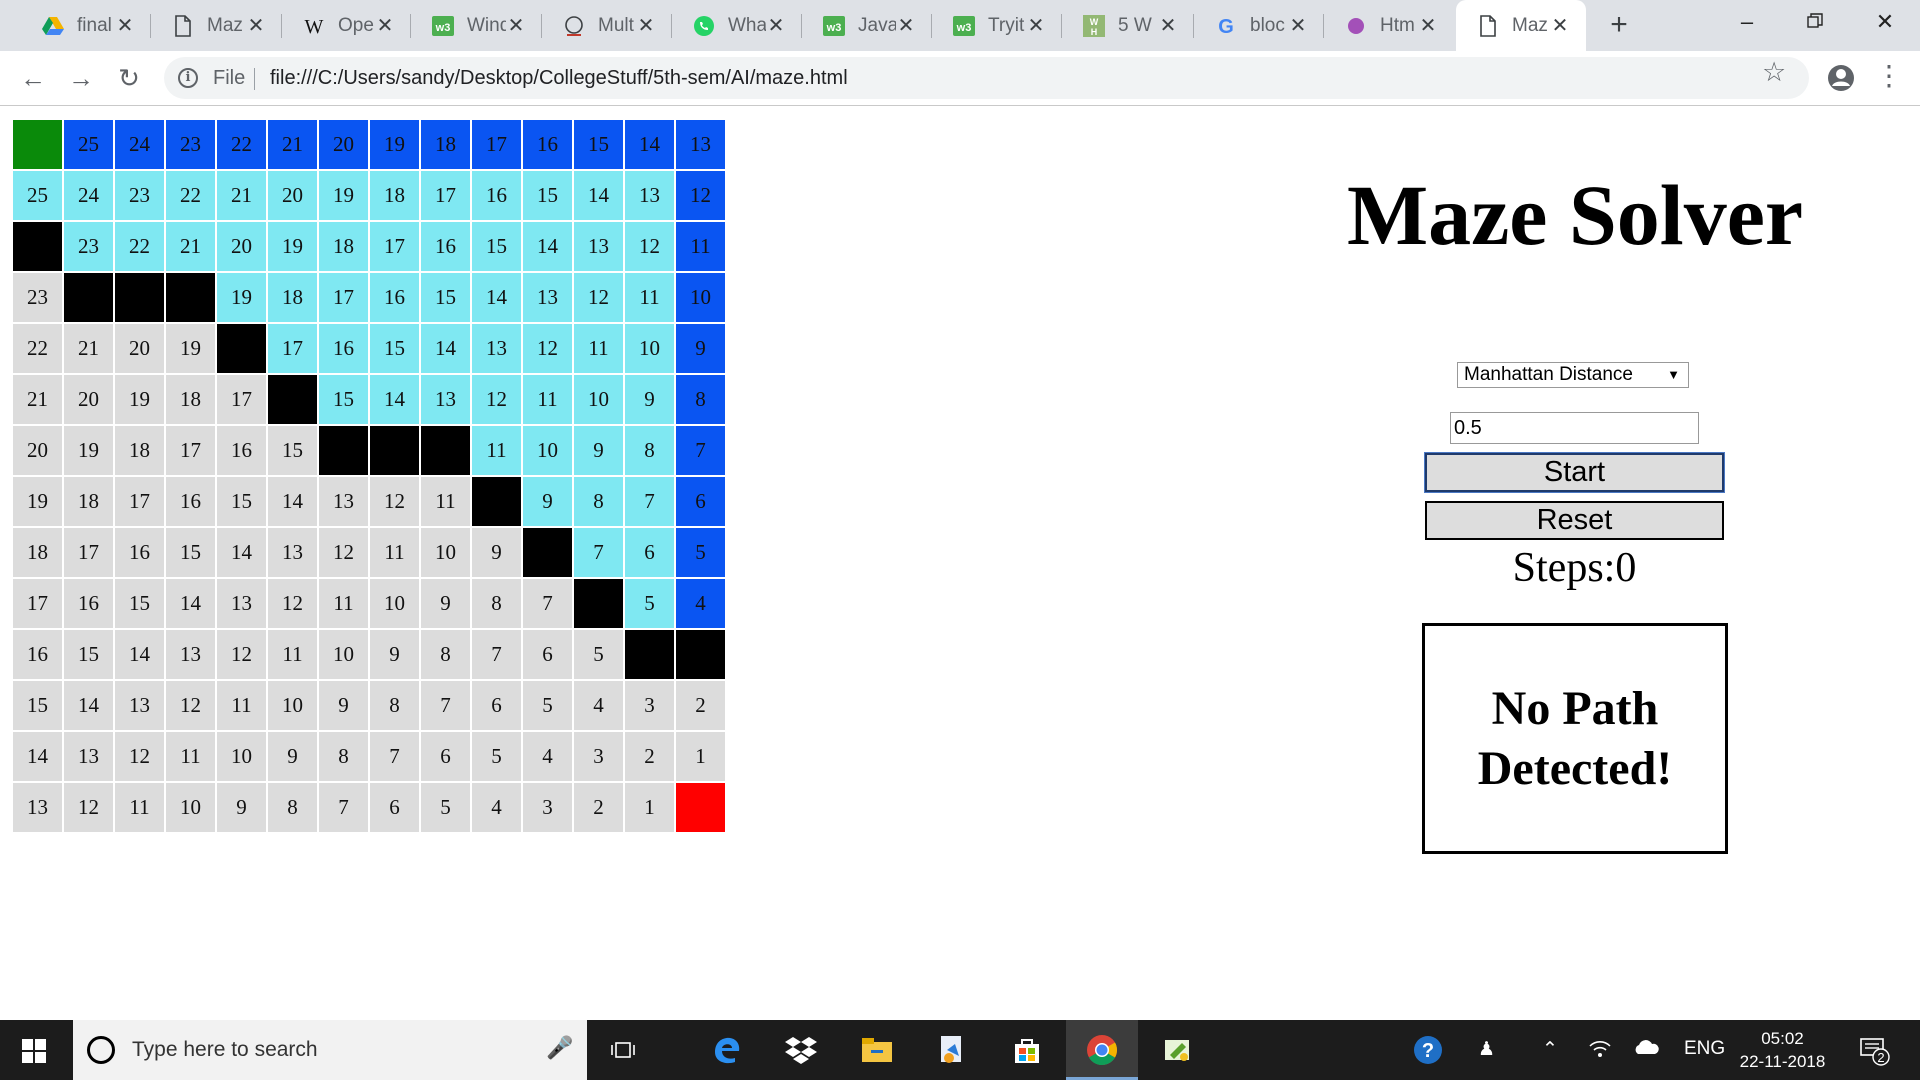 Image resolution: width=1920 pixels, height=1080 pixels. Describe the element at coordinates (33, 78) in the screenshot. I see `back-button: ←` at that location.